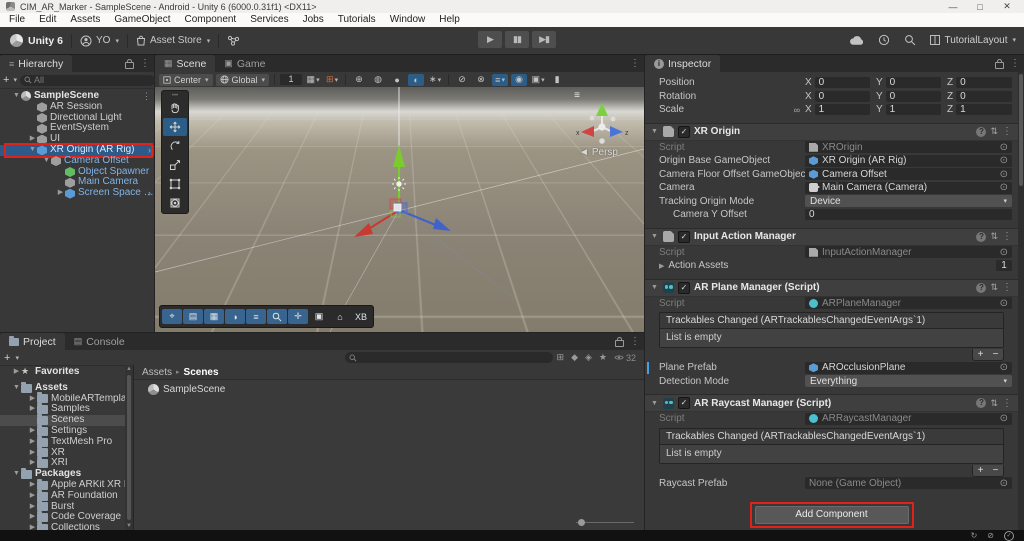 The image size is (1024, 541). What do you see at coordinates (831, 236) in the screenshot?
I see `input-action-manager-header: ▼ ✓ Input Action Manager ? ⇅ ⋮` at bounding box center [831, 236].